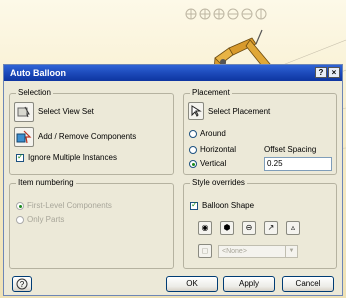  I want to click on select-placement-button, so click(196, 111).